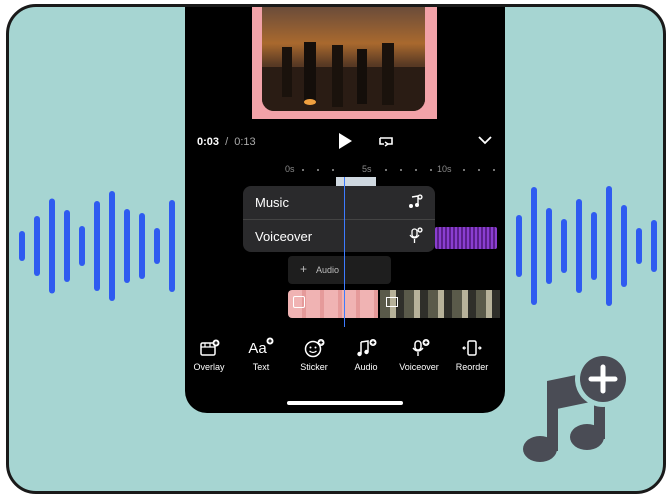 The image size is (672, 500). I want to click on tool-overlay: Overlay, so click(210, 354).